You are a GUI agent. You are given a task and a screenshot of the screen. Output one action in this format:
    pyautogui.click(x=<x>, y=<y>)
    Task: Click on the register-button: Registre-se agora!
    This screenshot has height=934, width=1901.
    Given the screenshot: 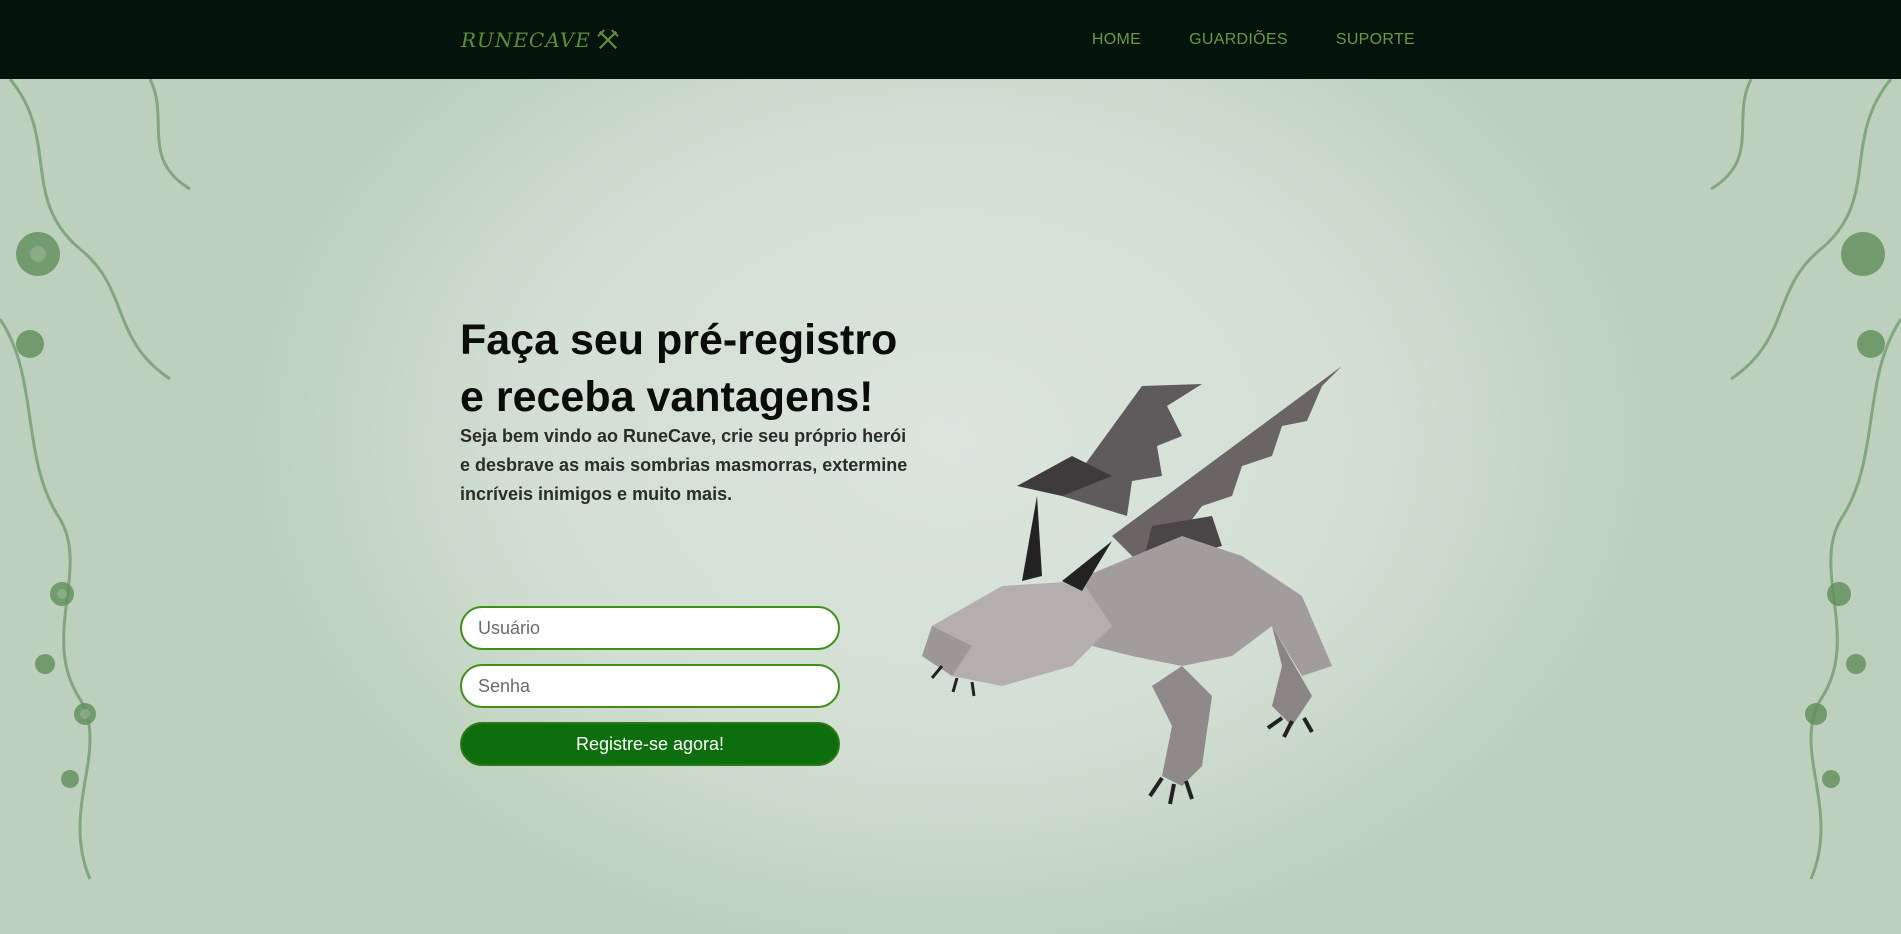 What is the action you would take?
    pyautogui.click(x=650, y=744)
    